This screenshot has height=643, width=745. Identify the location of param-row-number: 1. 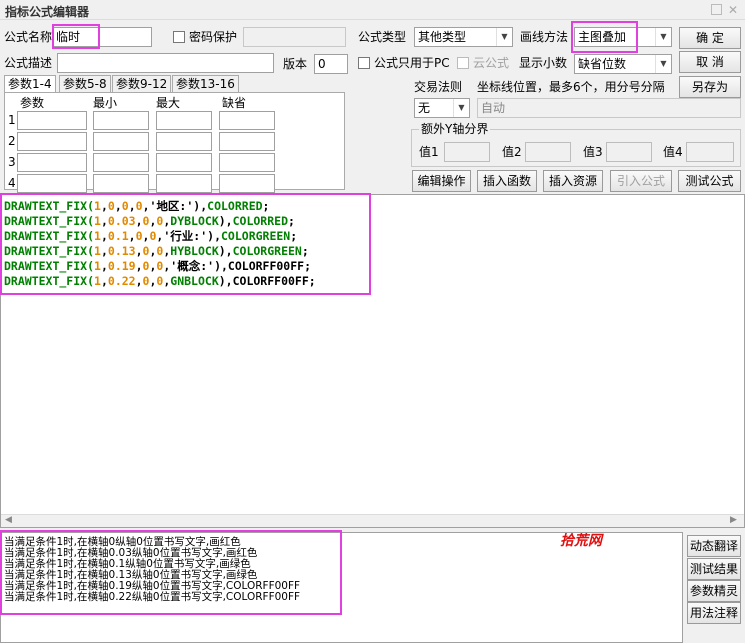
(12, 120).